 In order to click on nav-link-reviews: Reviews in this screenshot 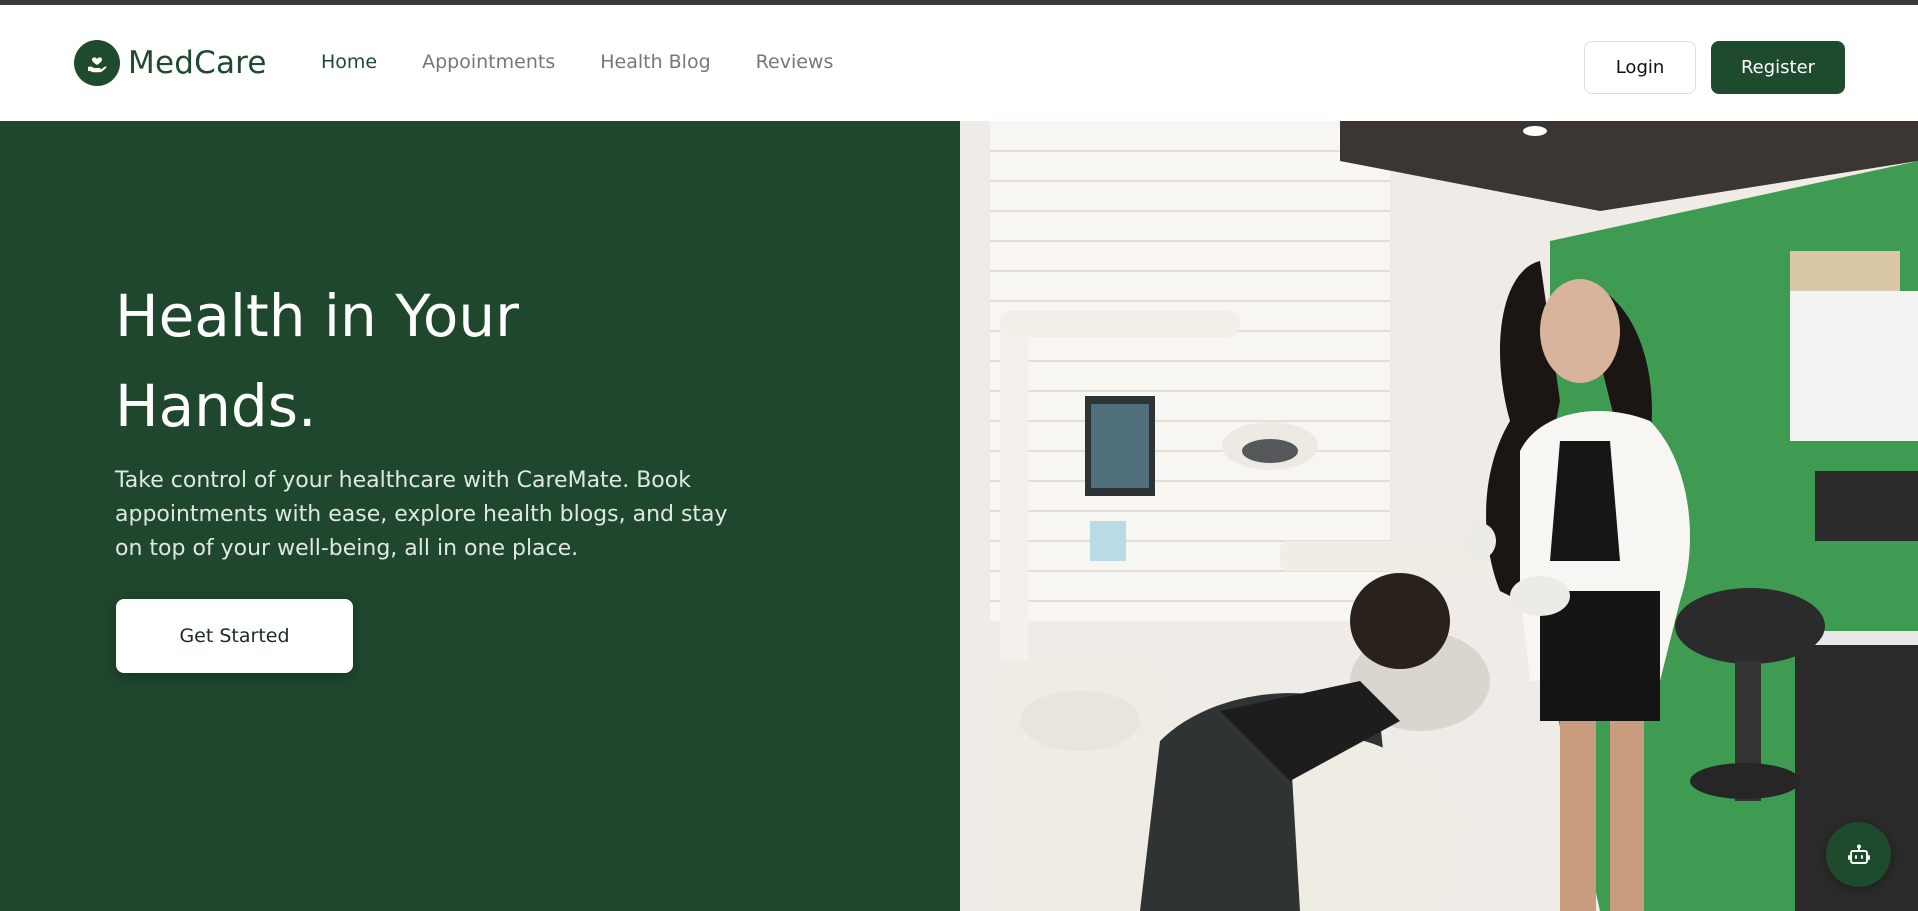, I will do `click(795, 62)`.